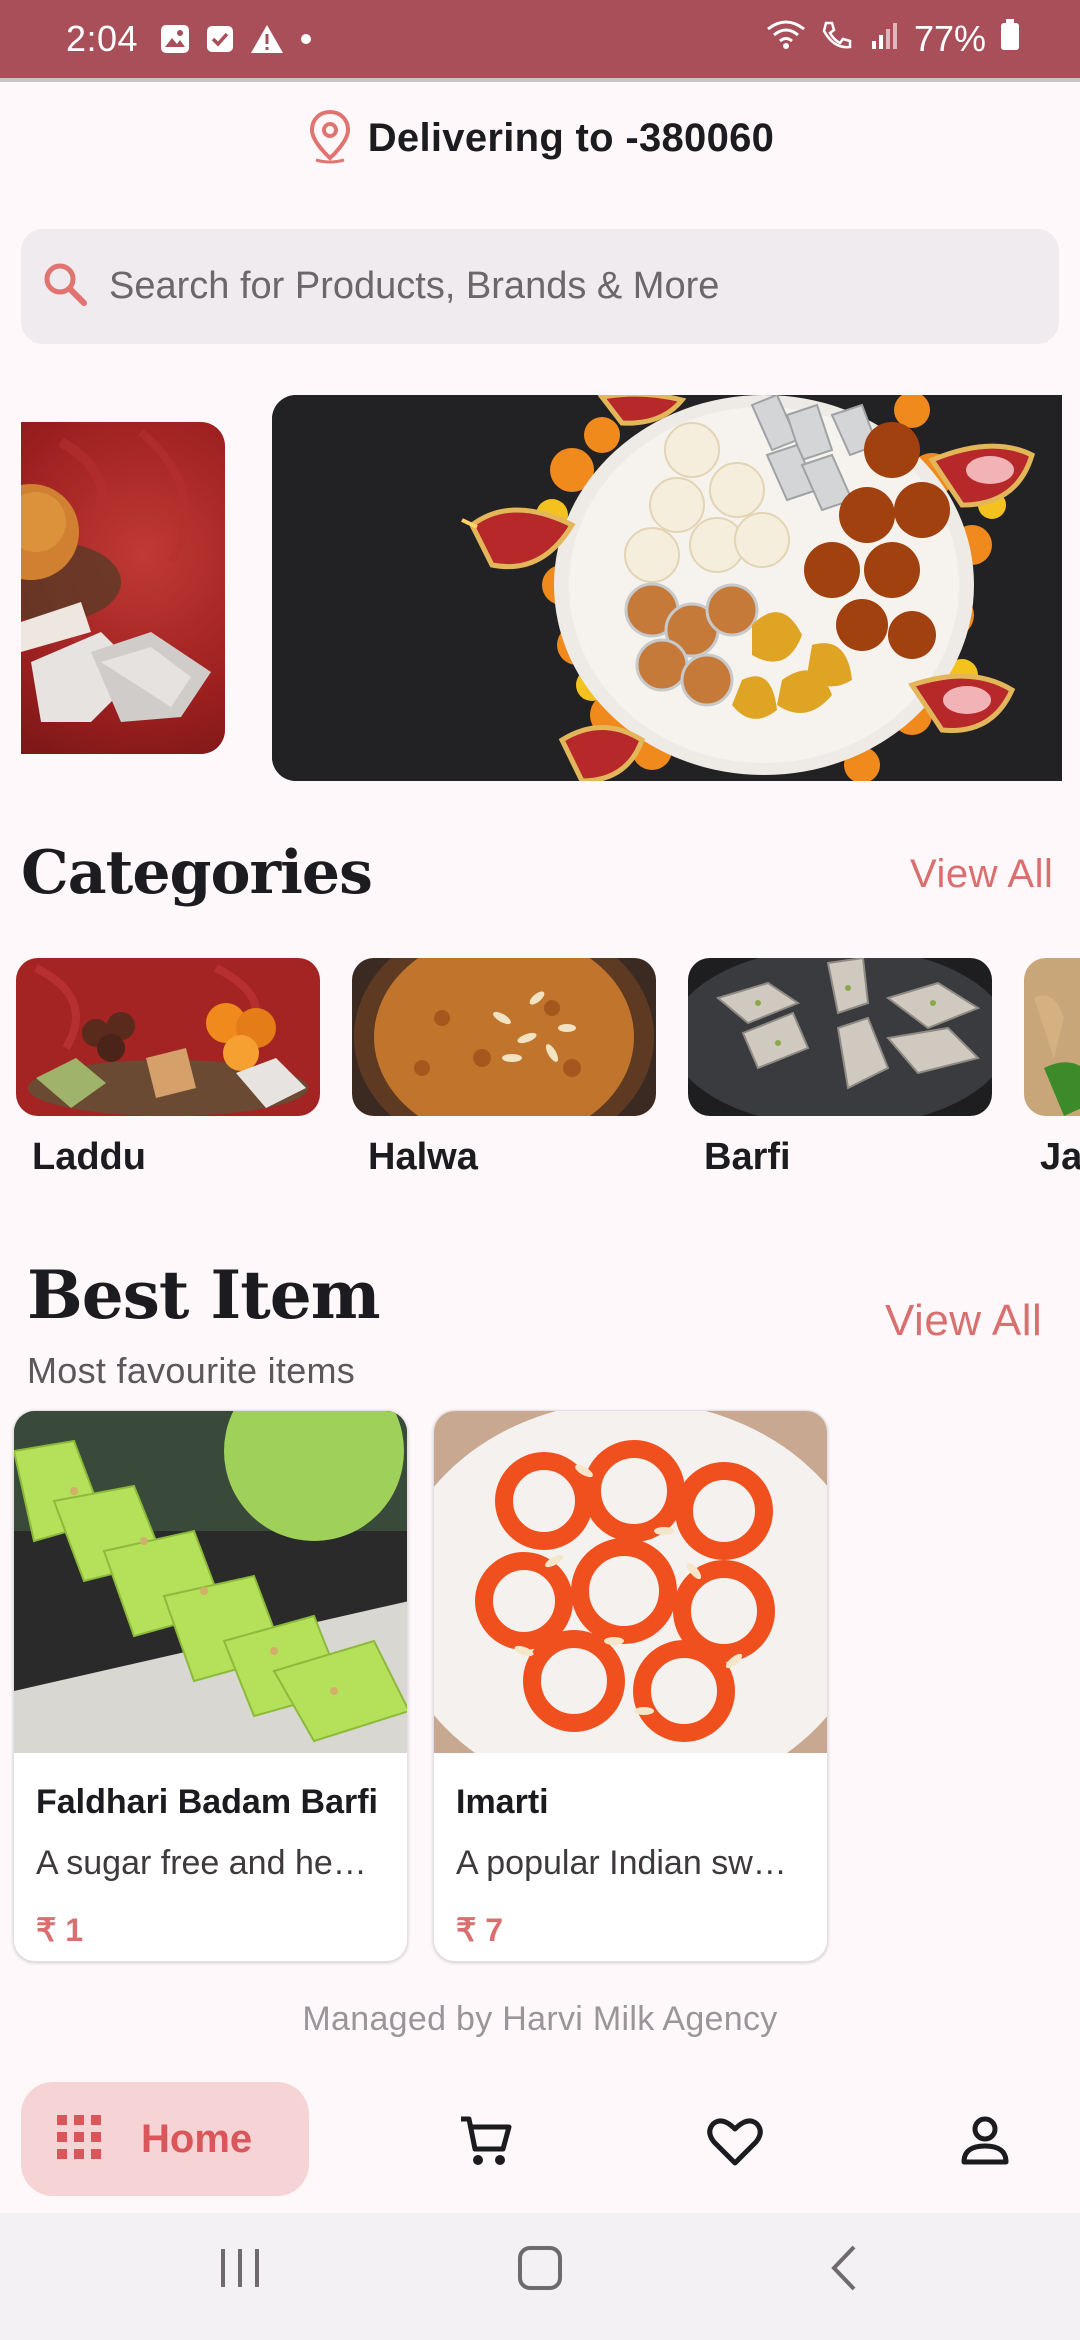 The width and height of the screenshot is (1080, 2340). I want to click on recent-apps-icon, so click(240, 2270).